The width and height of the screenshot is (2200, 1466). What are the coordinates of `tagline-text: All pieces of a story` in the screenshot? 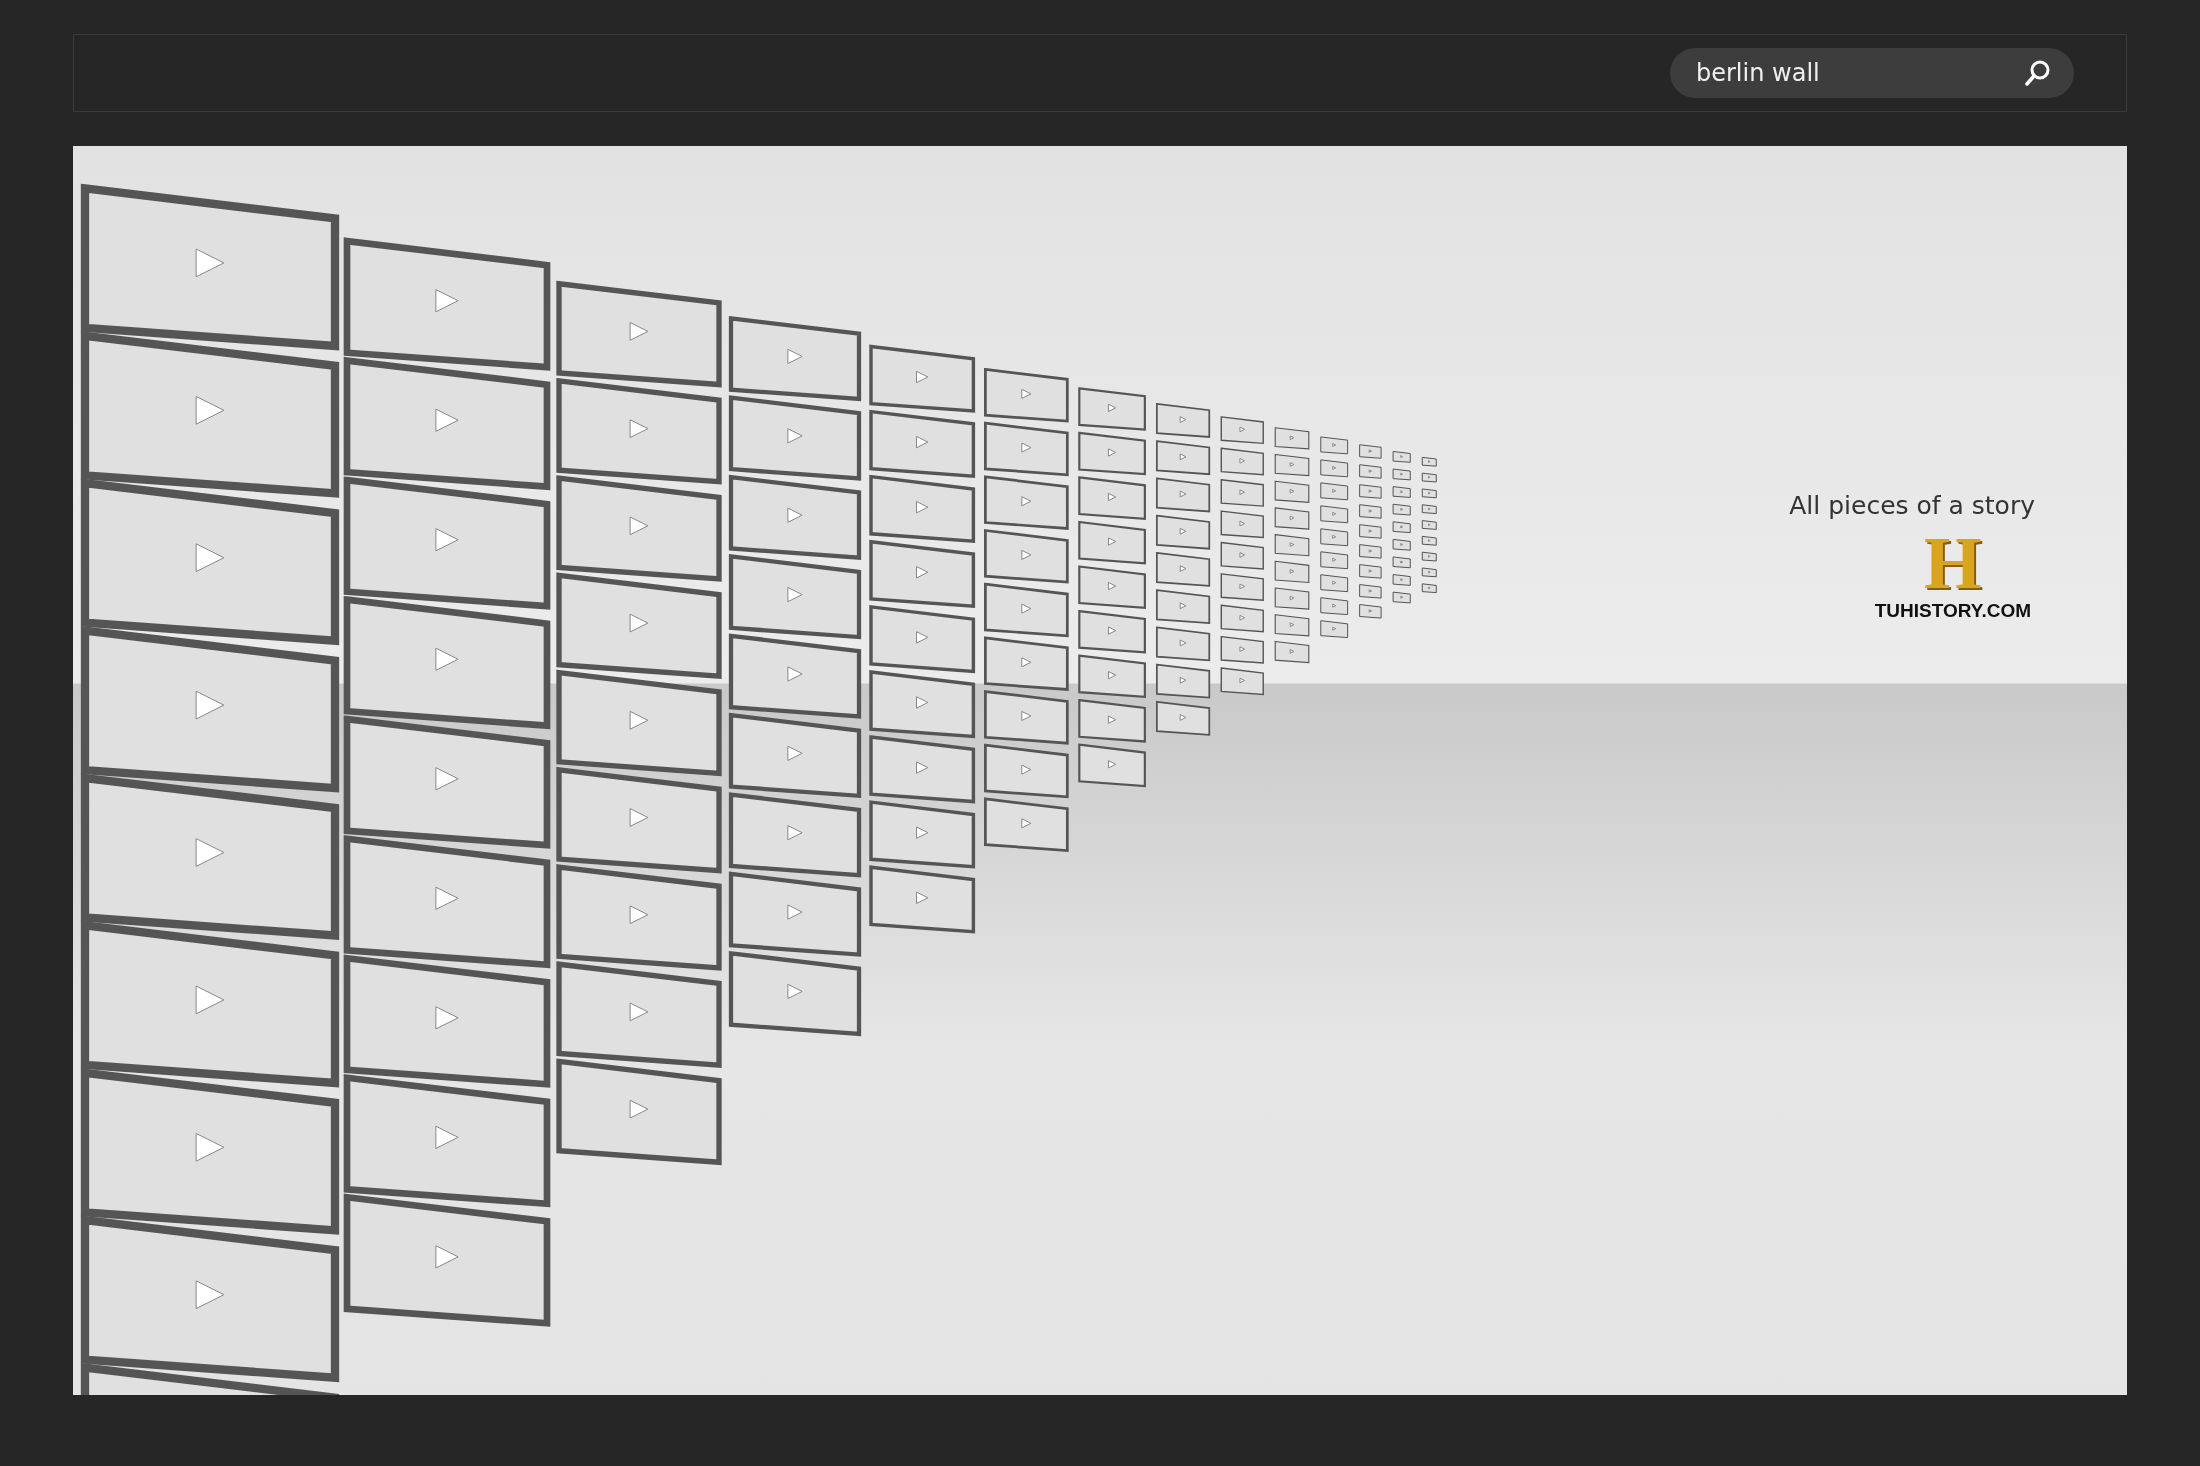 It's located at (1912, 505).